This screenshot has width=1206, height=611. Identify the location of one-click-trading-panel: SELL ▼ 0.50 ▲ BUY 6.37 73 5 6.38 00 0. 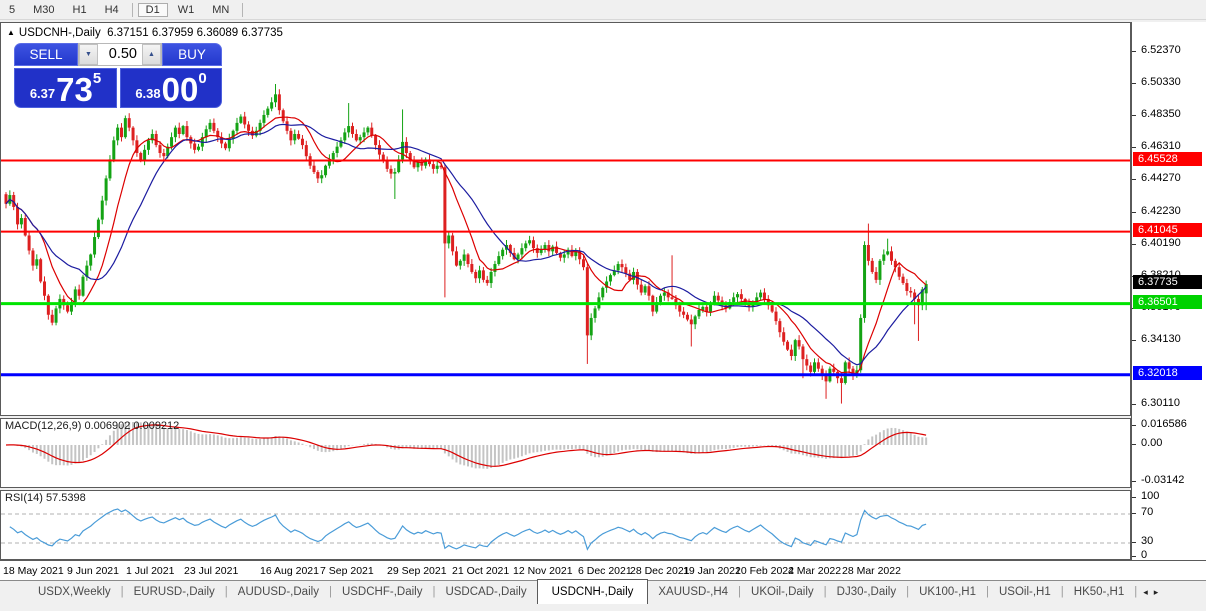
(118, 75).